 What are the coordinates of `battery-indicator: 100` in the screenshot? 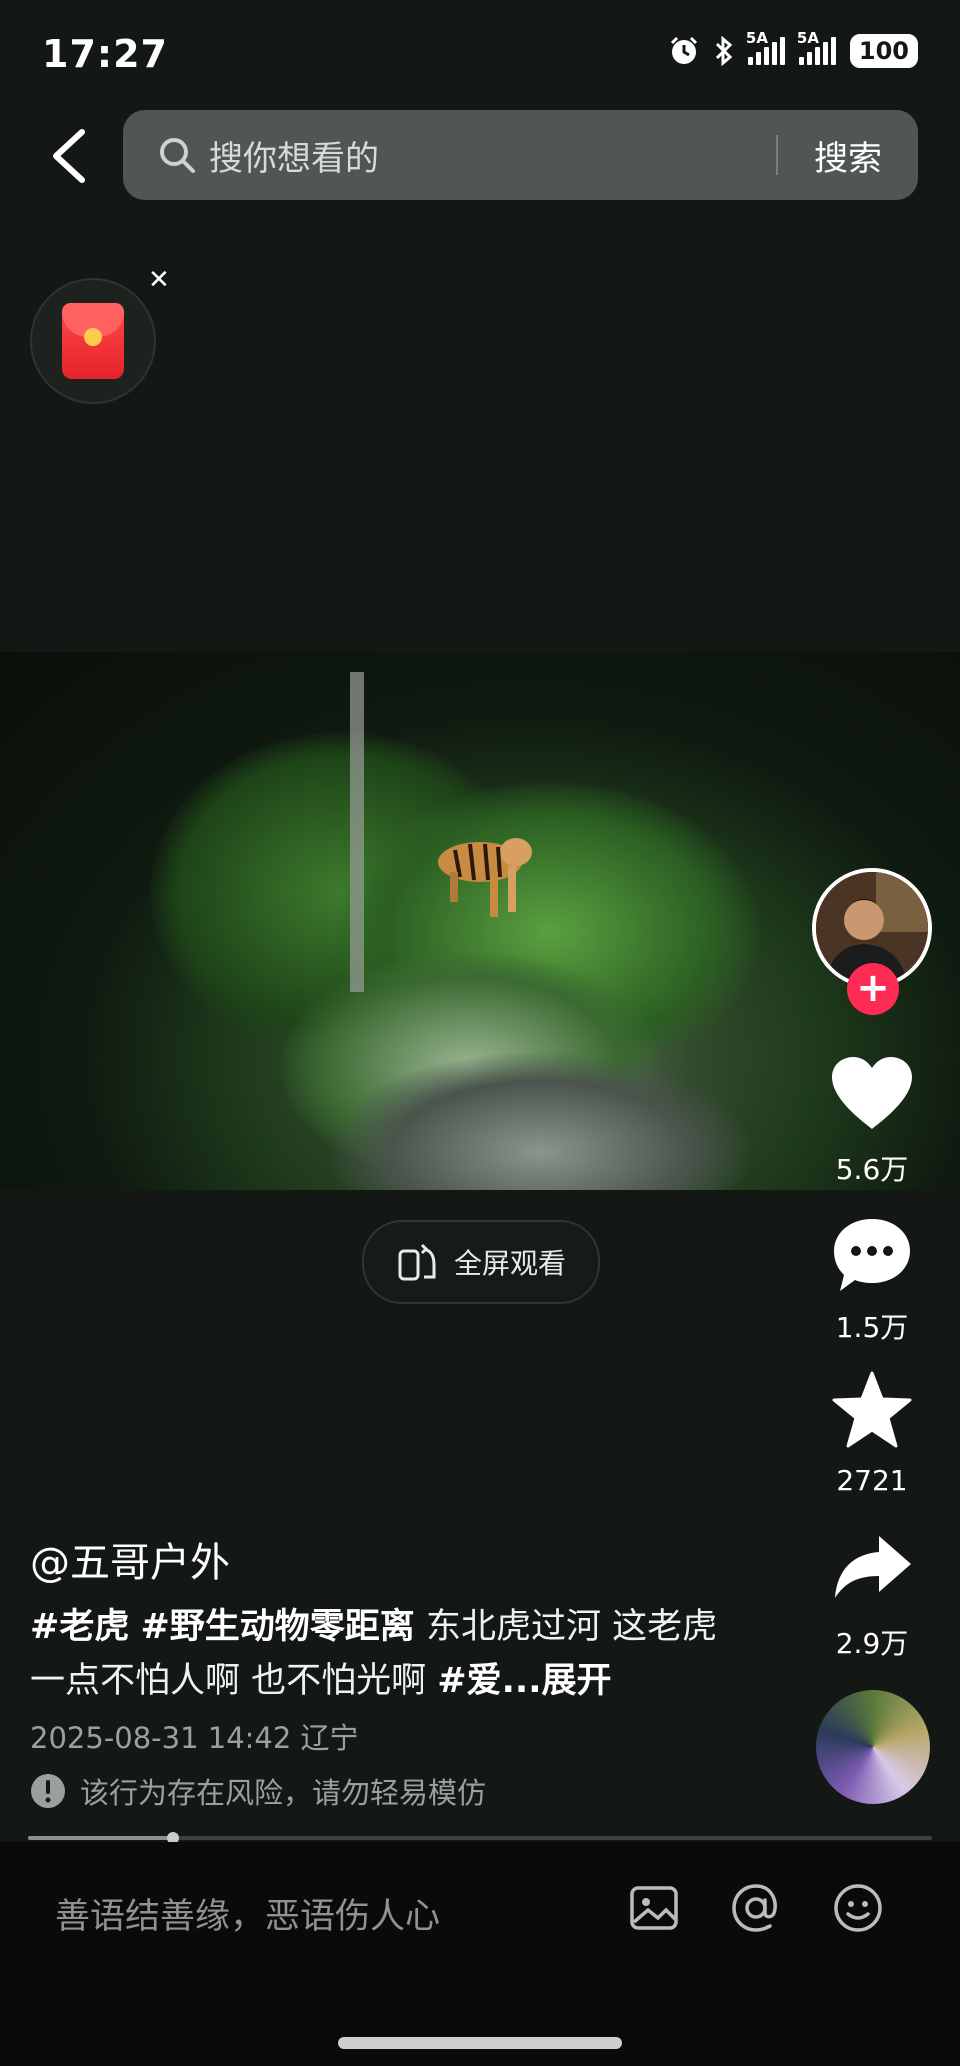 It's located at (883, 51).